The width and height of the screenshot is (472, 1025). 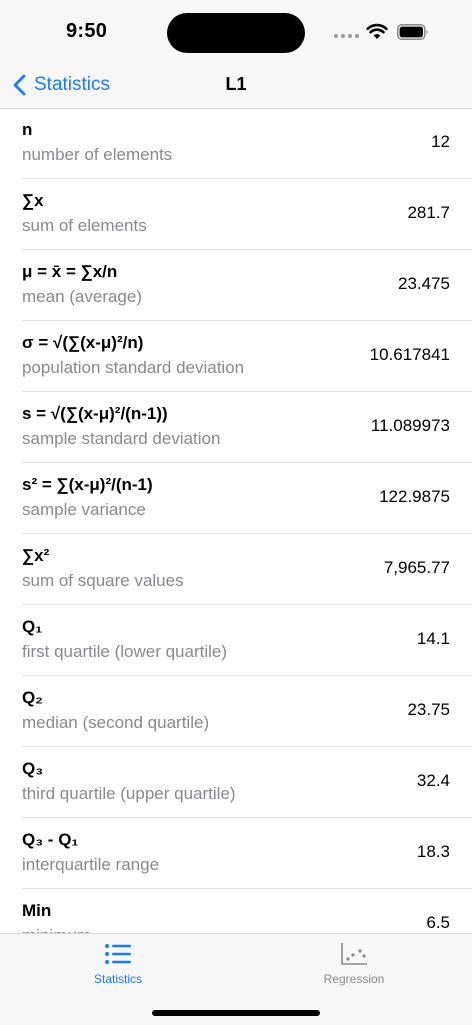 What do you see at coordinates (97, 154) in the screenshot?
I see `stat-description: number of elements` at bounding box center [97, 154].